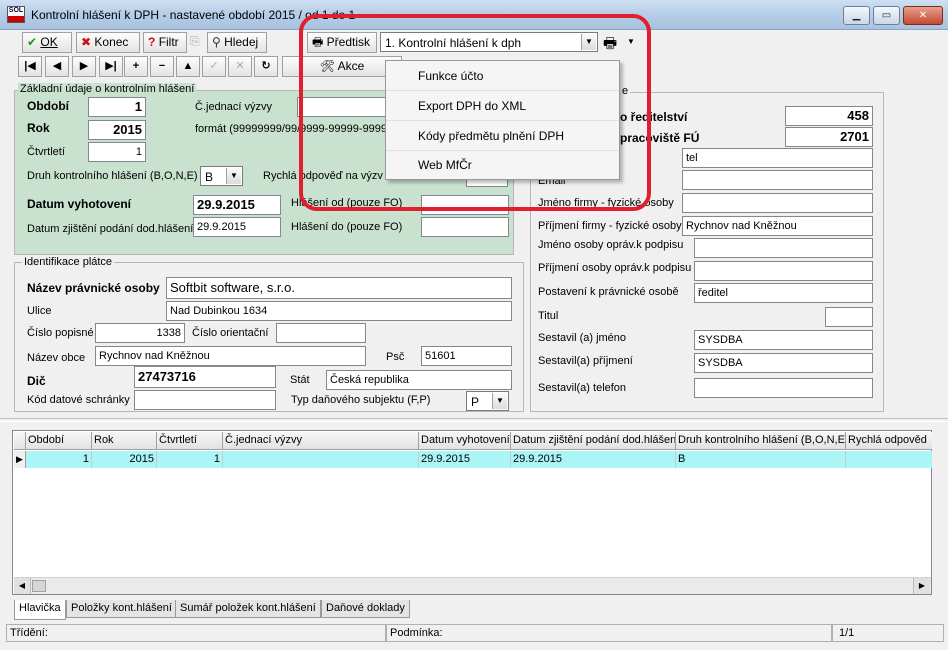 The width and height of the screenshot is (948, 650). What do you see at coordinates (608, 292) in the screenshot?
I see `postaveni-label: Postavení k právnické osobě` at bounding box center [608, 292].